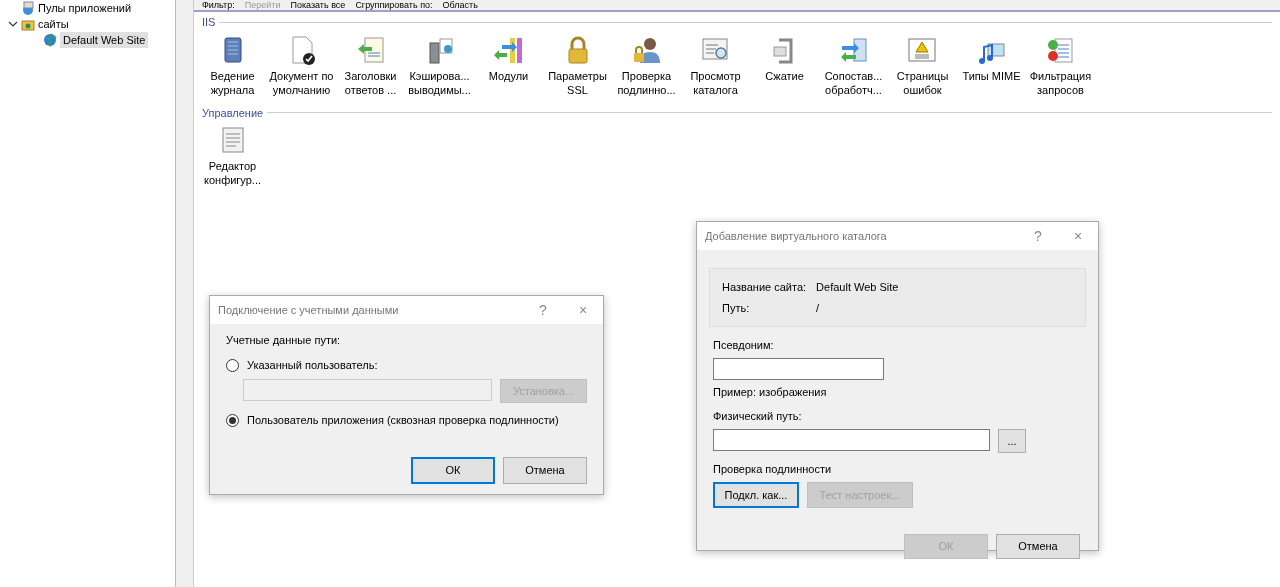  I want to click on feature-label: Страницы ошибок, so click(922, 82).